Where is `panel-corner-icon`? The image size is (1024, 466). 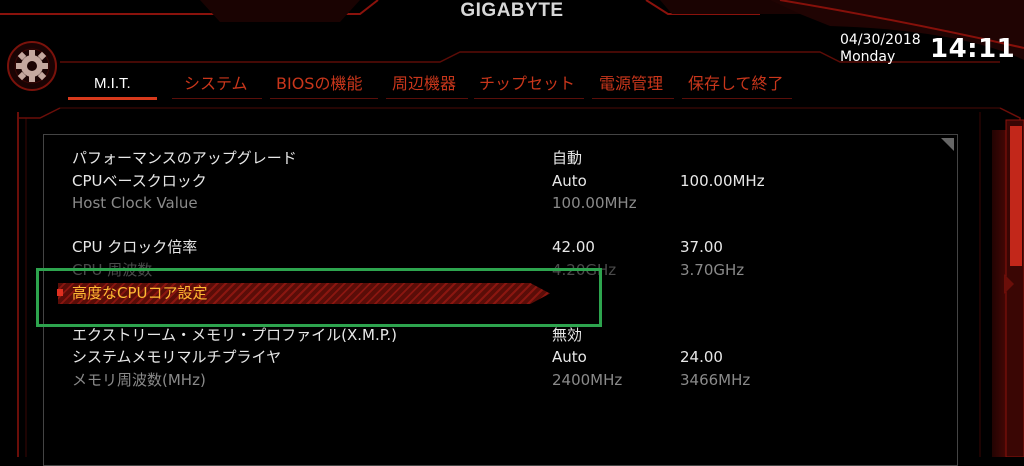
panel-corner-icon is located at coordinates (947, 144).